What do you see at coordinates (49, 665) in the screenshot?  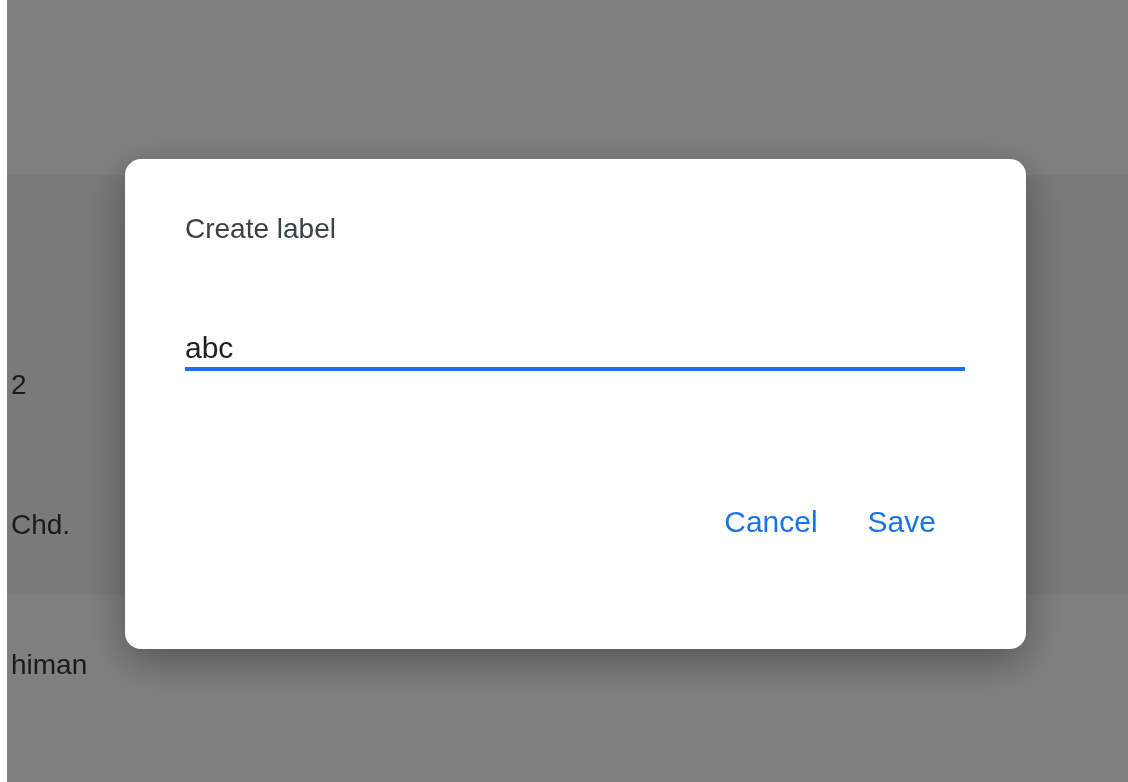 I see `table-cell-text: himan` at bounding box center [49, 665].